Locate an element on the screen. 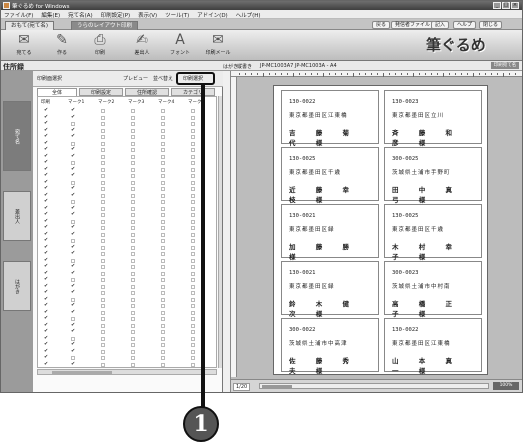 The height and width of the screenshot is (443, 523). close-button: 閉じる is located at coordinates (491, 25).